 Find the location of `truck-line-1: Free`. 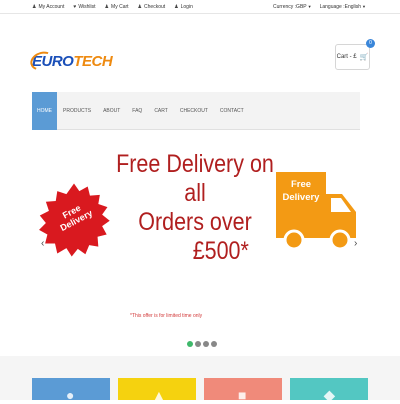

truck-line-1: Free is located at coordinates (301, 184).